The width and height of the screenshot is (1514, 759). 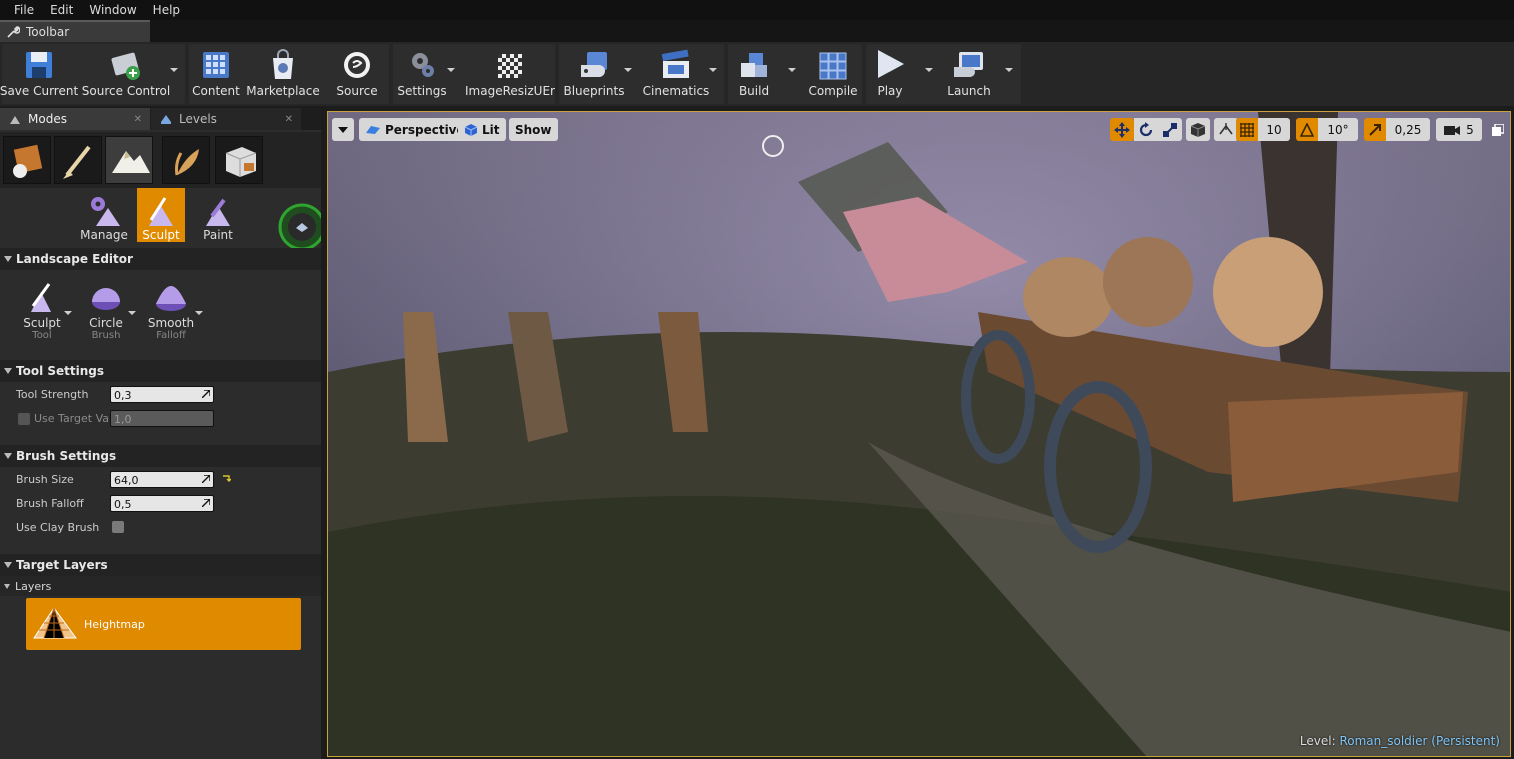 I want to click on source-control-dropdown, so click(x=174, y=70).